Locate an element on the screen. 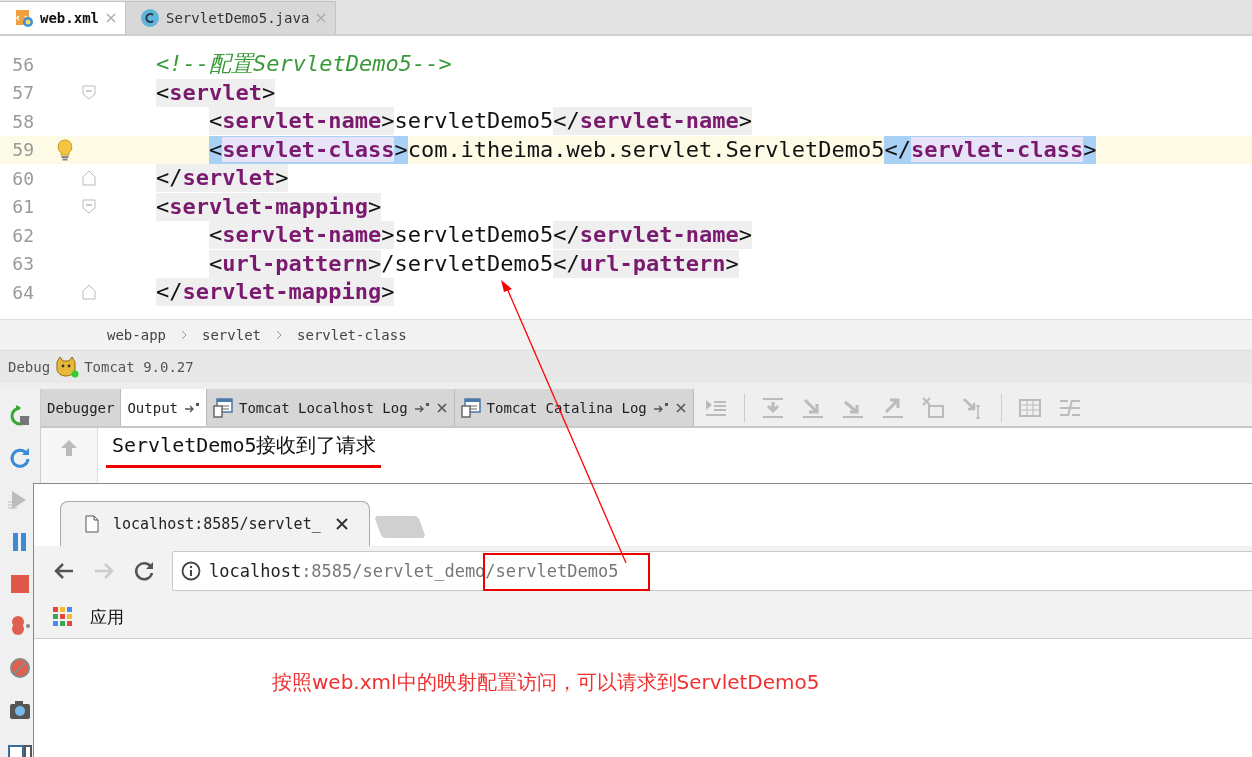 The image size is (1252, 757). apps-grid-icon is located at coordinates (63, 617).